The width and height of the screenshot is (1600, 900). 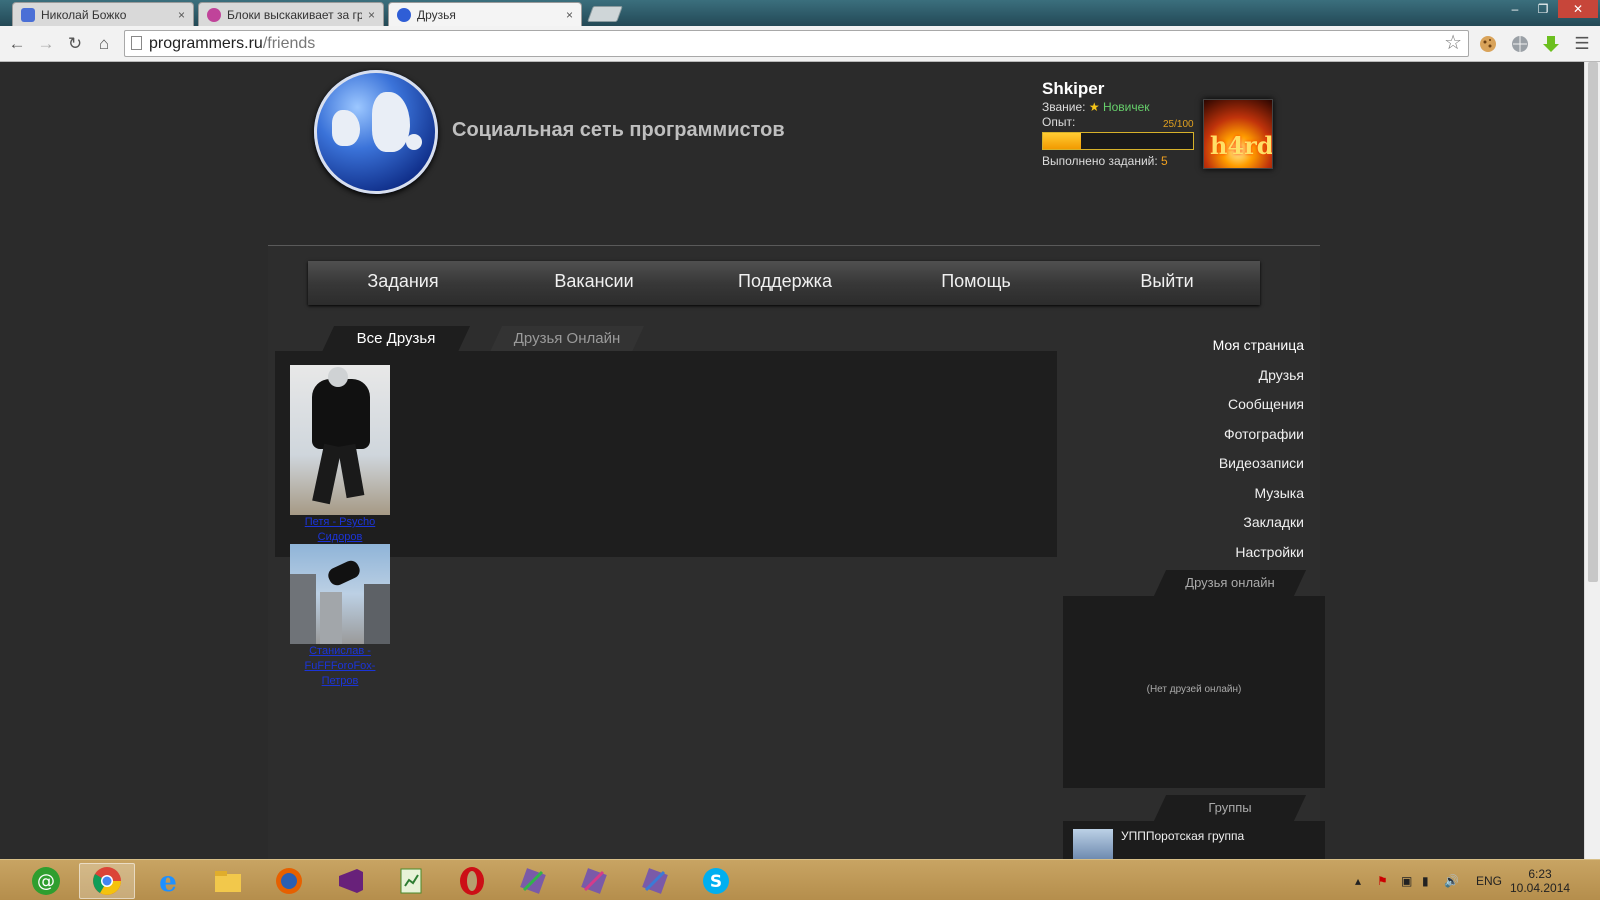 I want to click on browser-tab-1: Николай Божко ×, so click(x=103, y=14).